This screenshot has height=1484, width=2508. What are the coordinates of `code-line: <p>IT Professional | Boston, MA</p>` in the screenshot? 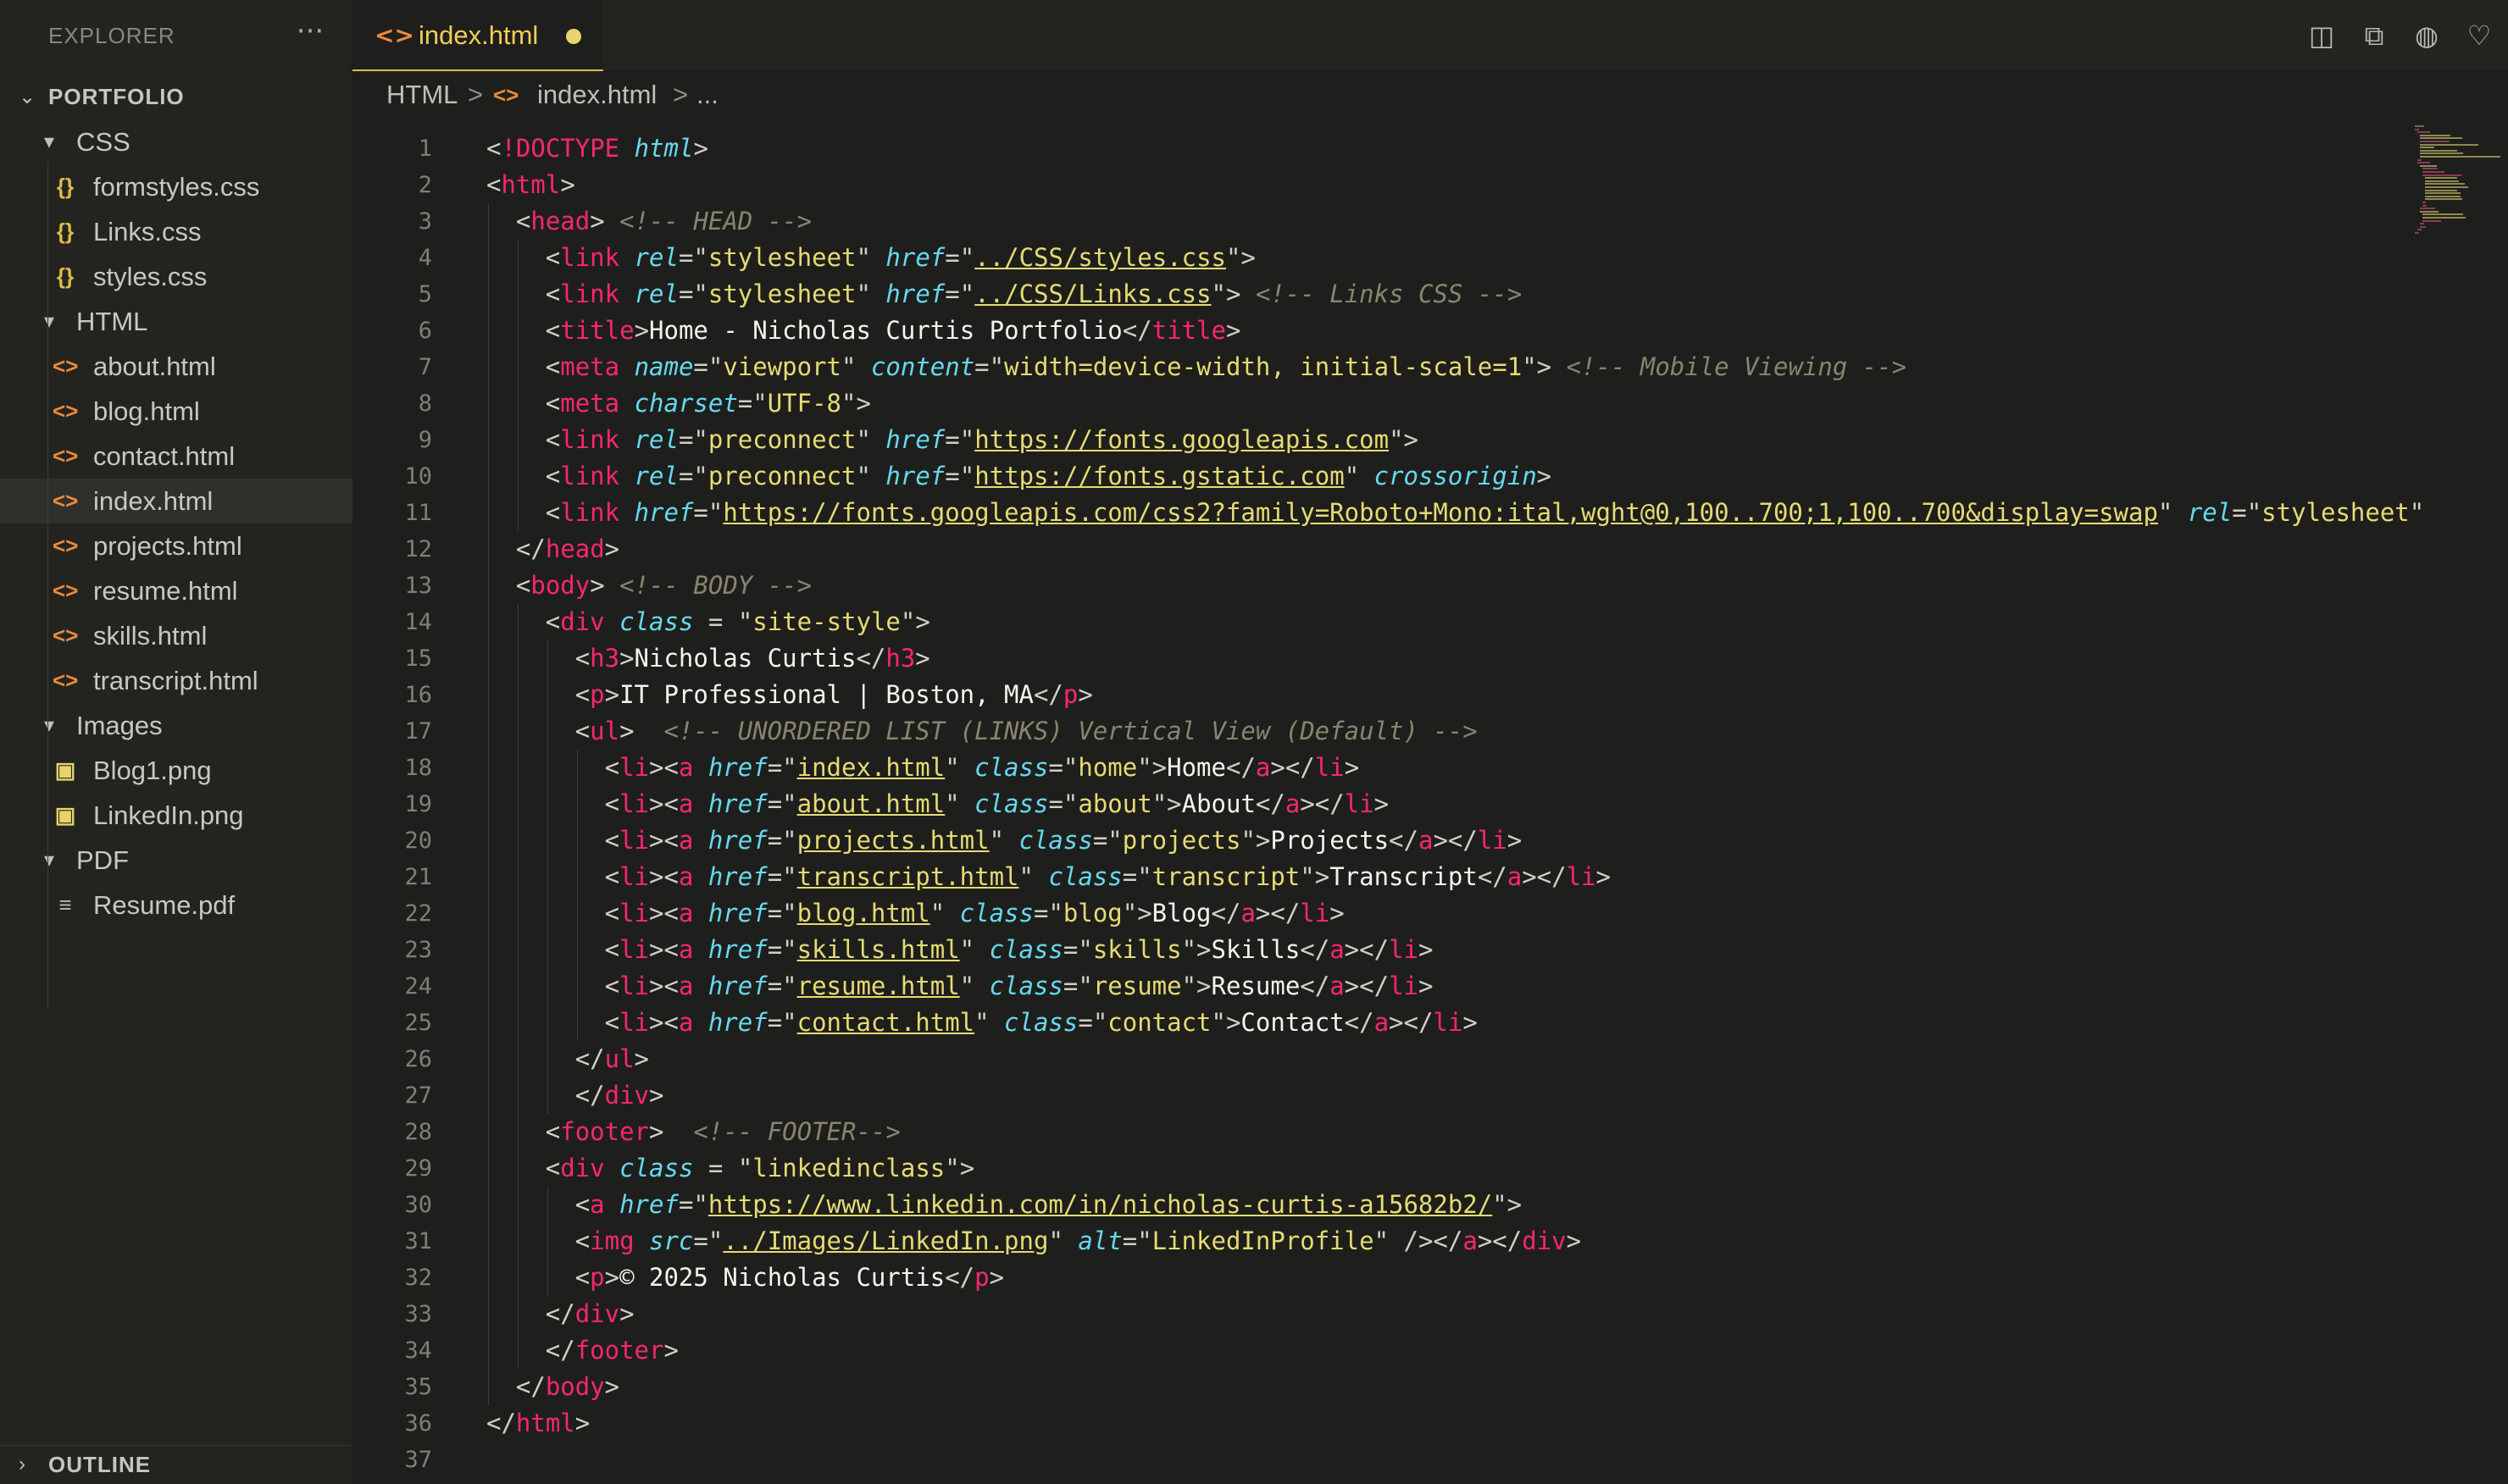 It's located at (834, 695).